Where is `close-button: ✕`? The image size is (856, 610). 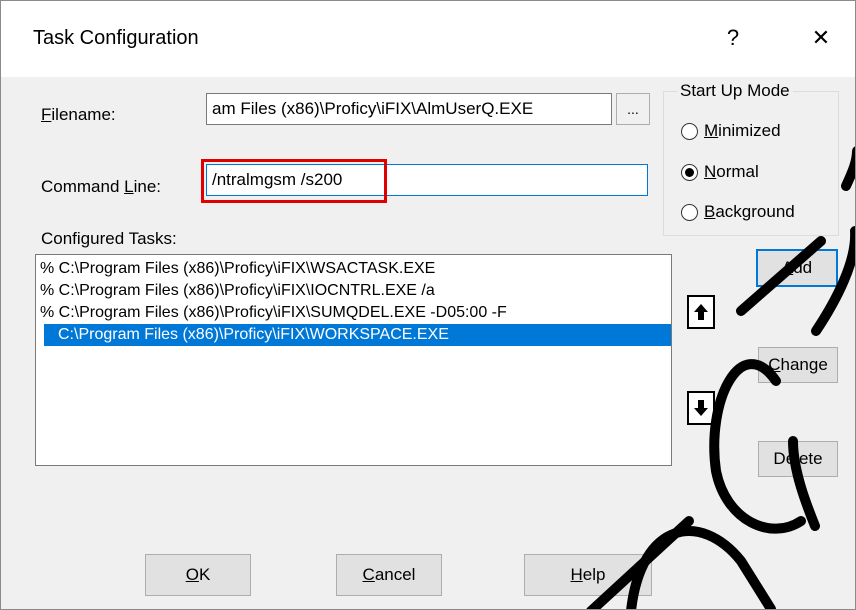
close-button: ✕ is located at coordinates (821, 38).